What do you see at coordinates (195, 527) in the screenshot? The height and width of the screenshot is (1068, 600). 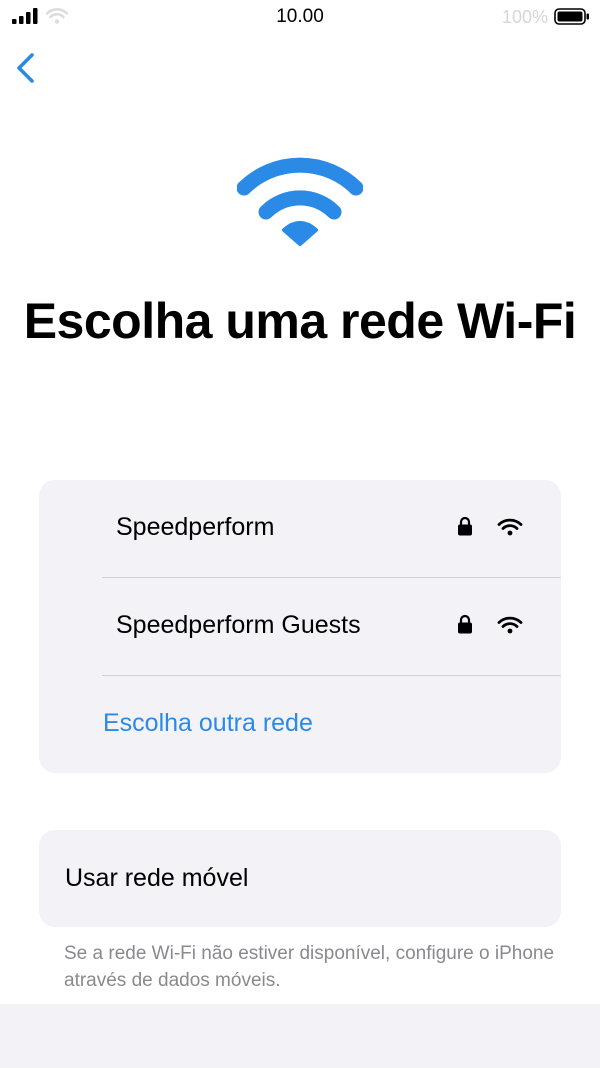 I see `network-name: Speedperform` at bounding box center [195, 527].